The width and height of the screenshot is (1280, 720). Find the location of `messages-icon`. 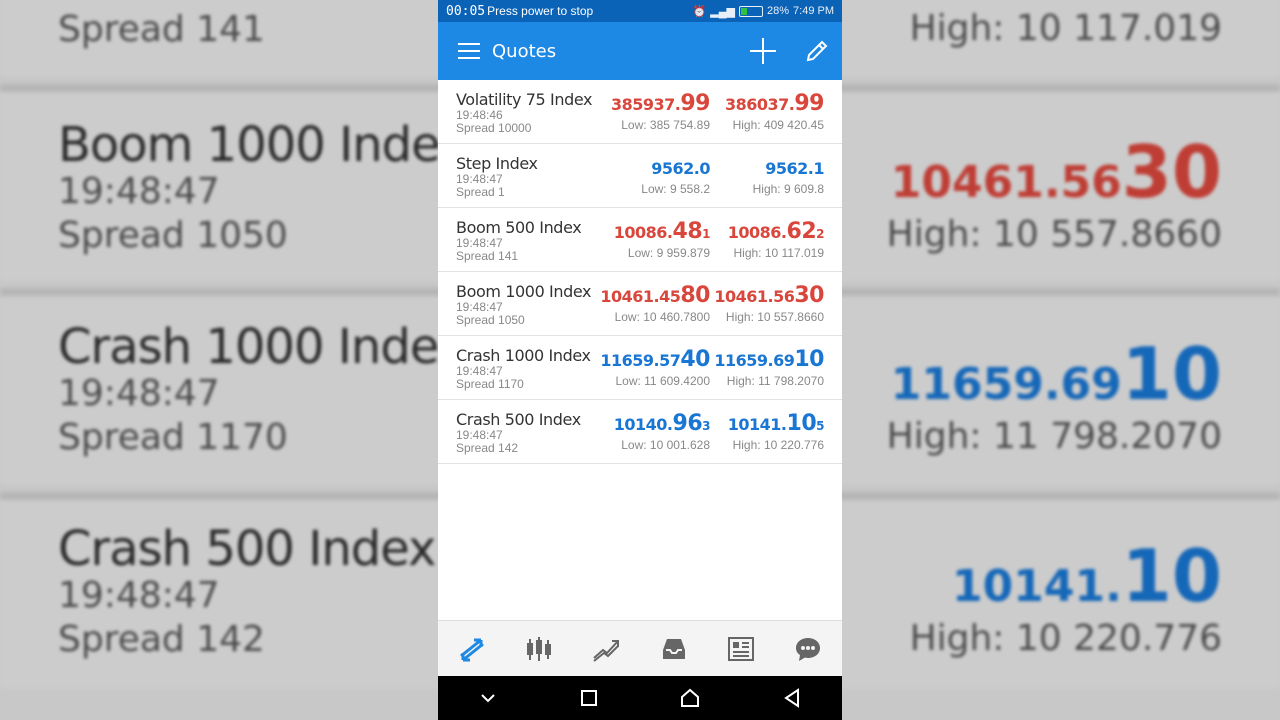

messages-icon is located at coordinates (808, 649).